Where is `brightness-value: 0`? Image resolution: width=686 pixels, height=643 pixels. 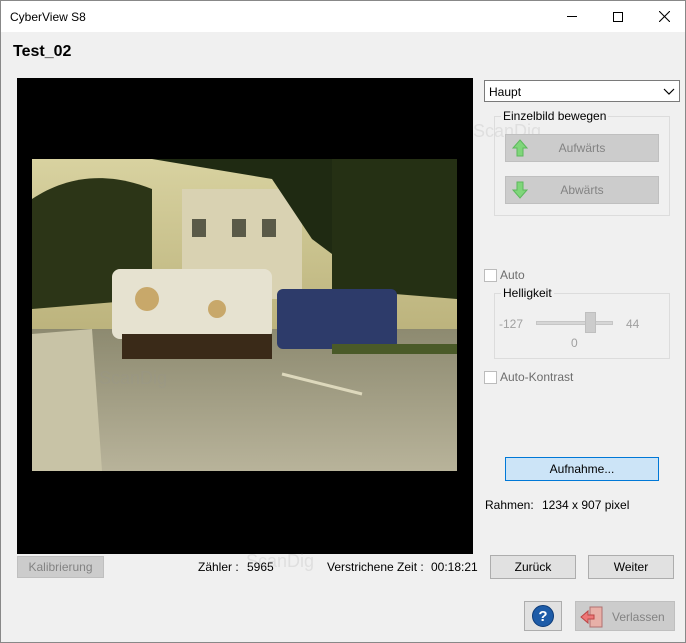 brightness-value: 0 is located at coordinates (574, 343).